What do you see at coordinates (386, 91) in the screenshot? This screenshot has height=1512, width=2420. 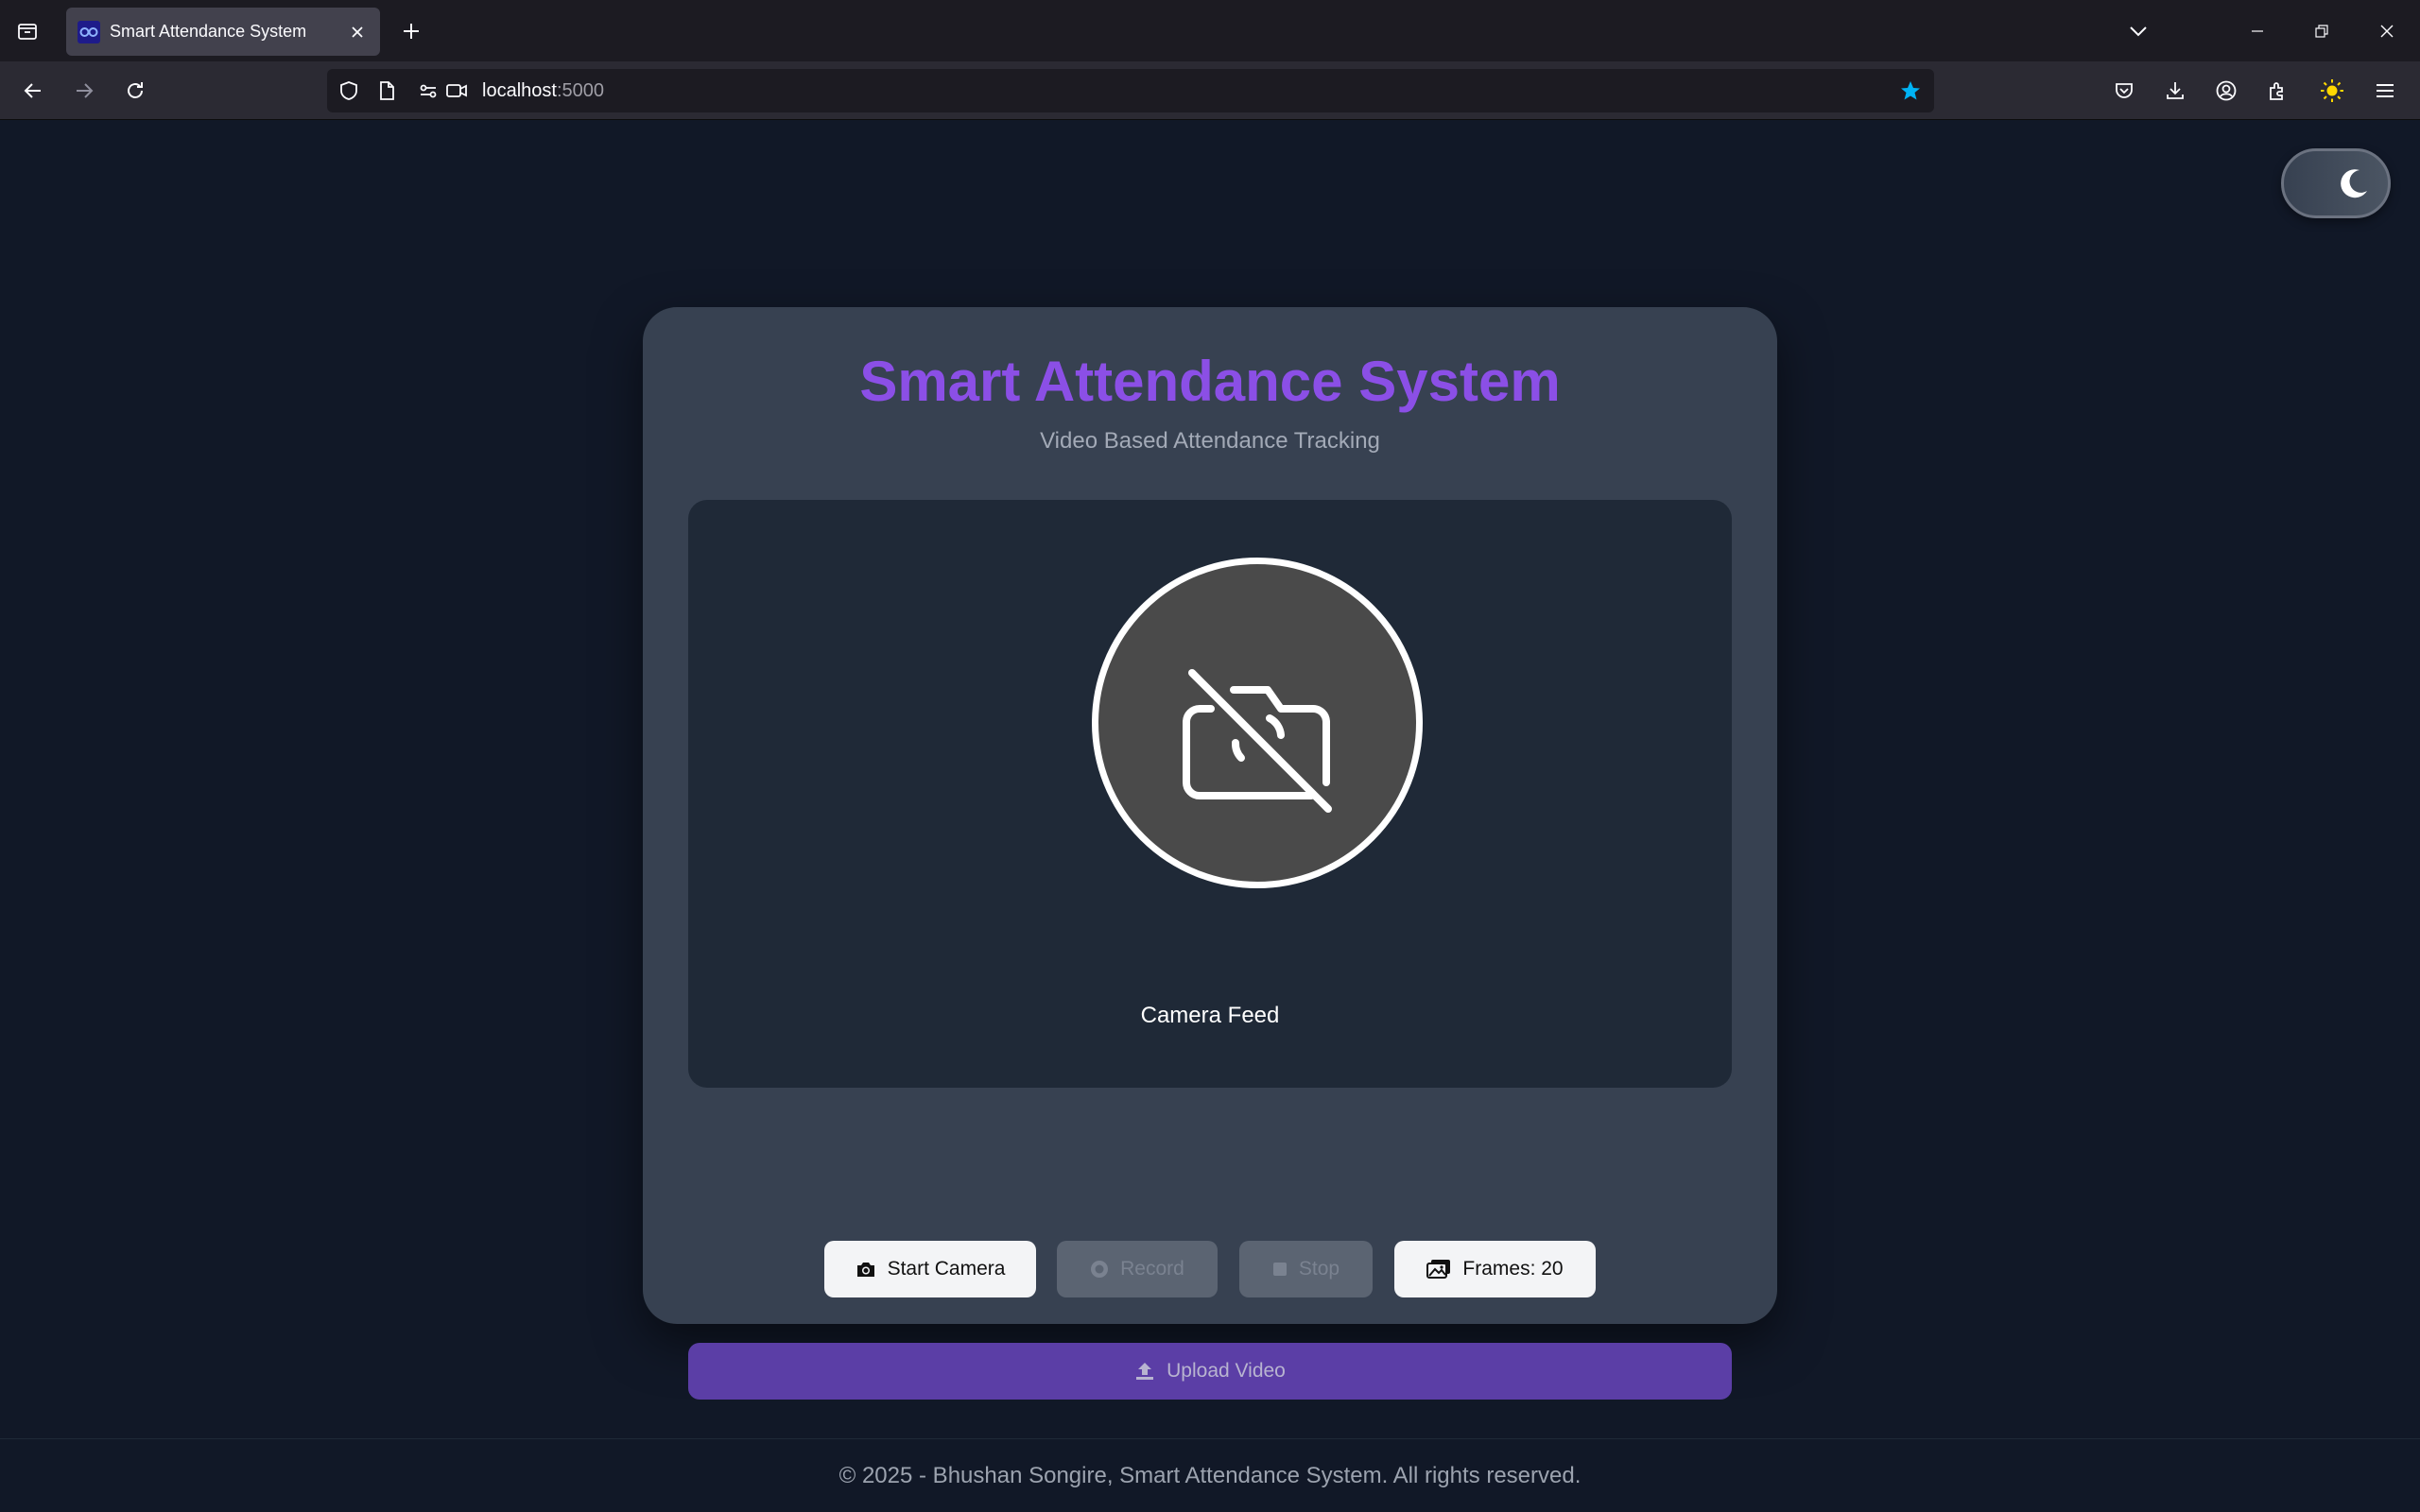 I see `page-icon` at bounding box center [386, 91].